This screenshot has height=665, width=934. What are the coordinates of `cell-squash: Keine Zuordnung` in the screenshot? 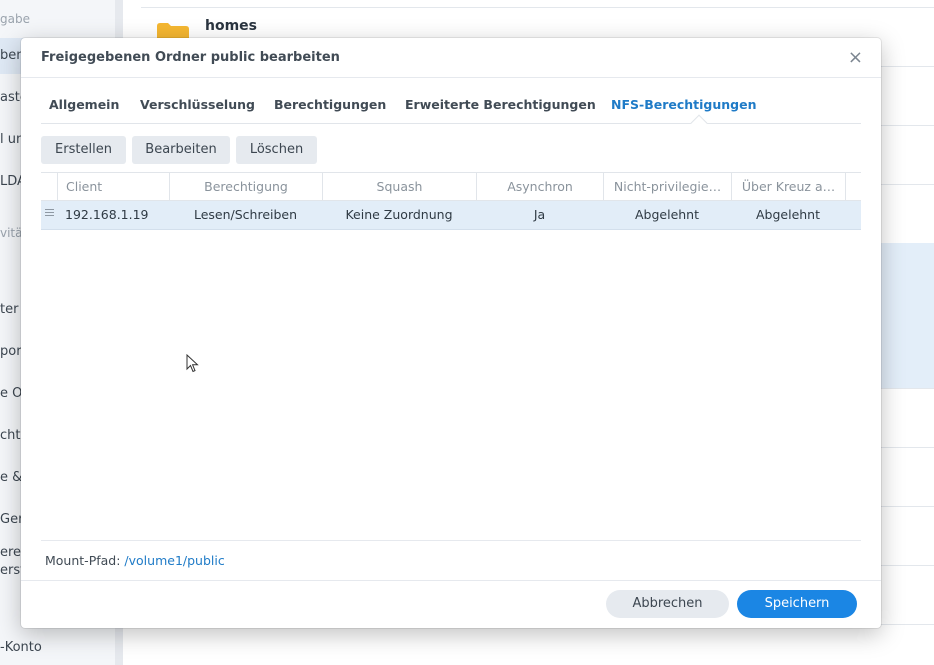 It's located at (399, 214).